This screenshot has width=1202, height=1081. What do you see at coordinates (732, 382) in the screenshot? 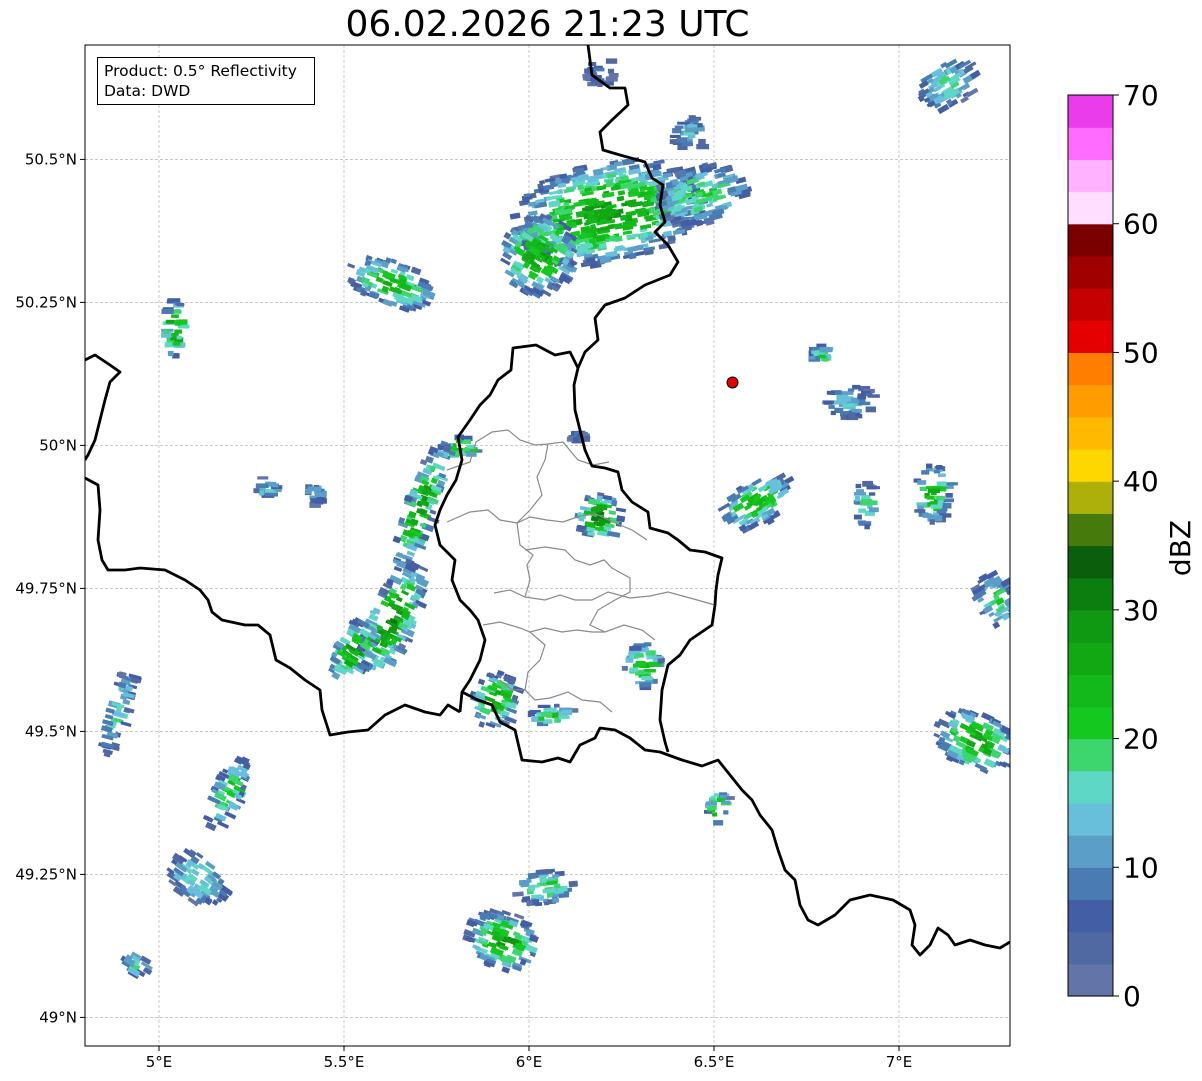
I see `radar-site-marker` at bounding box center [732, 382].